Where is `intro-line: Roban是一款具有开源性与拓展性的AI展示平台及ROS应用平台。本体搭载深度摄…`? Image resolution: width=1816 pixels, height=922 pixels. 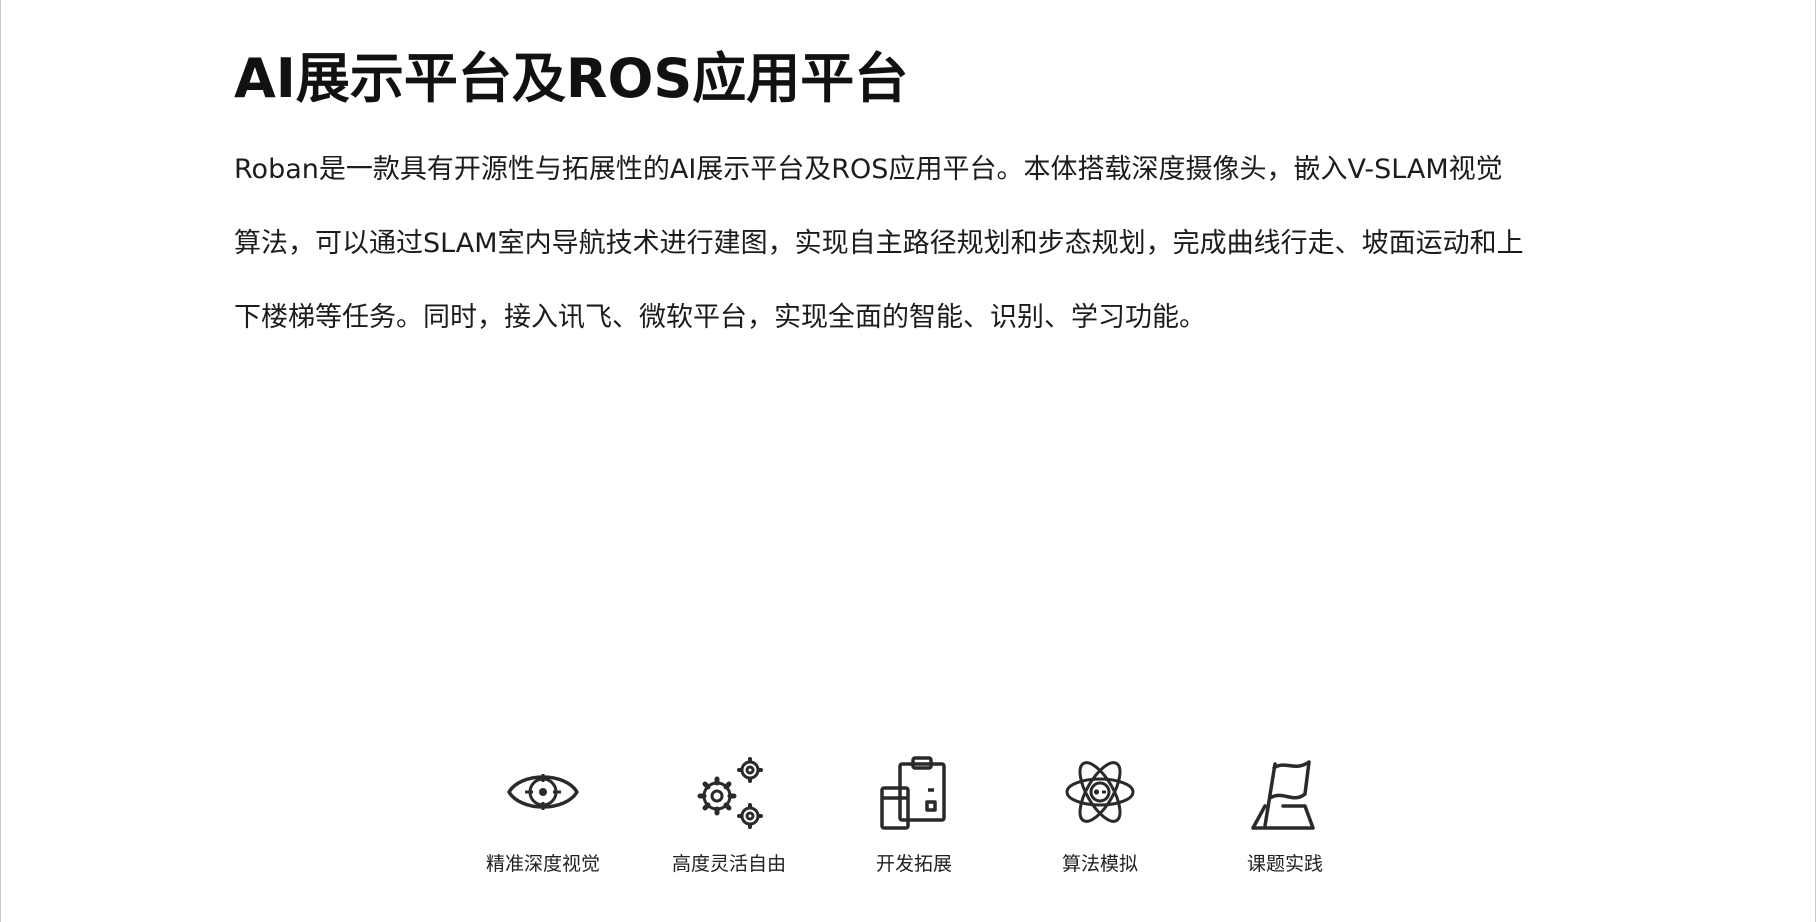 intro-line: Roban是一款具有开源性与拓展性的AI展示平台及ROS应用平台。本体搭载深度摄… is located at coordinates (868, 169).